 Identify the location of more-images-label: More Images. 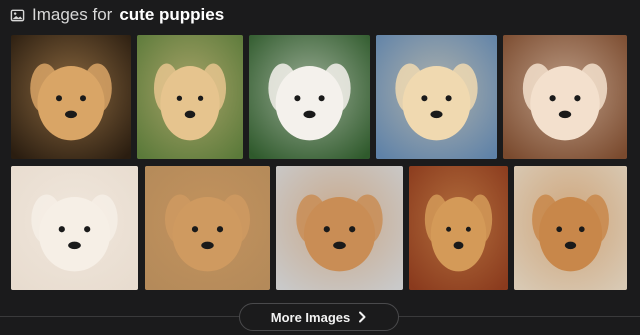
(310, 317).